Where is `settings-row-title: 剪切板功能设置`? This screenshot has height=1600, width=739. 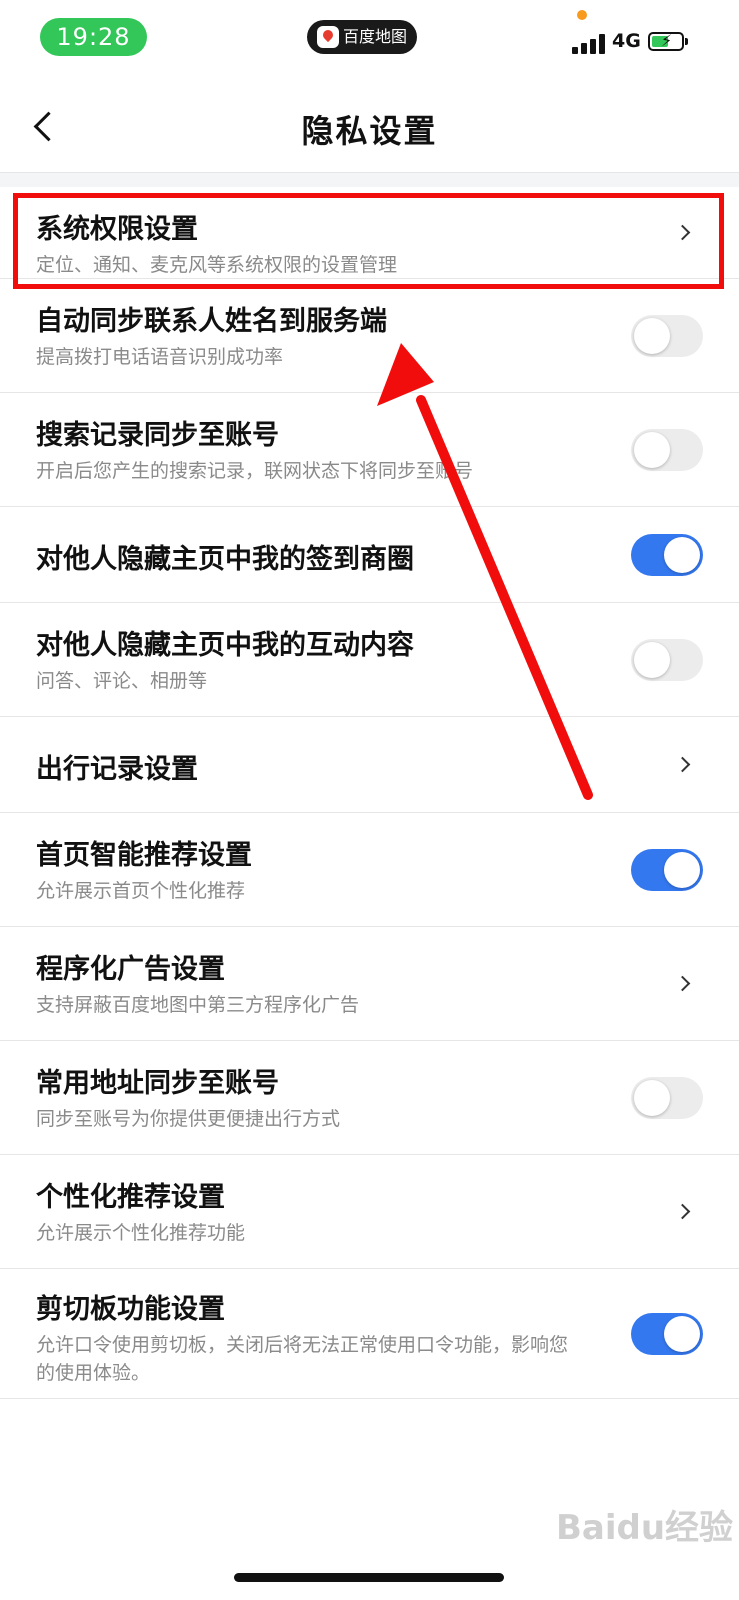
settings-row-title: 剪切板功能设置 is located at coordinates (130, 1309).